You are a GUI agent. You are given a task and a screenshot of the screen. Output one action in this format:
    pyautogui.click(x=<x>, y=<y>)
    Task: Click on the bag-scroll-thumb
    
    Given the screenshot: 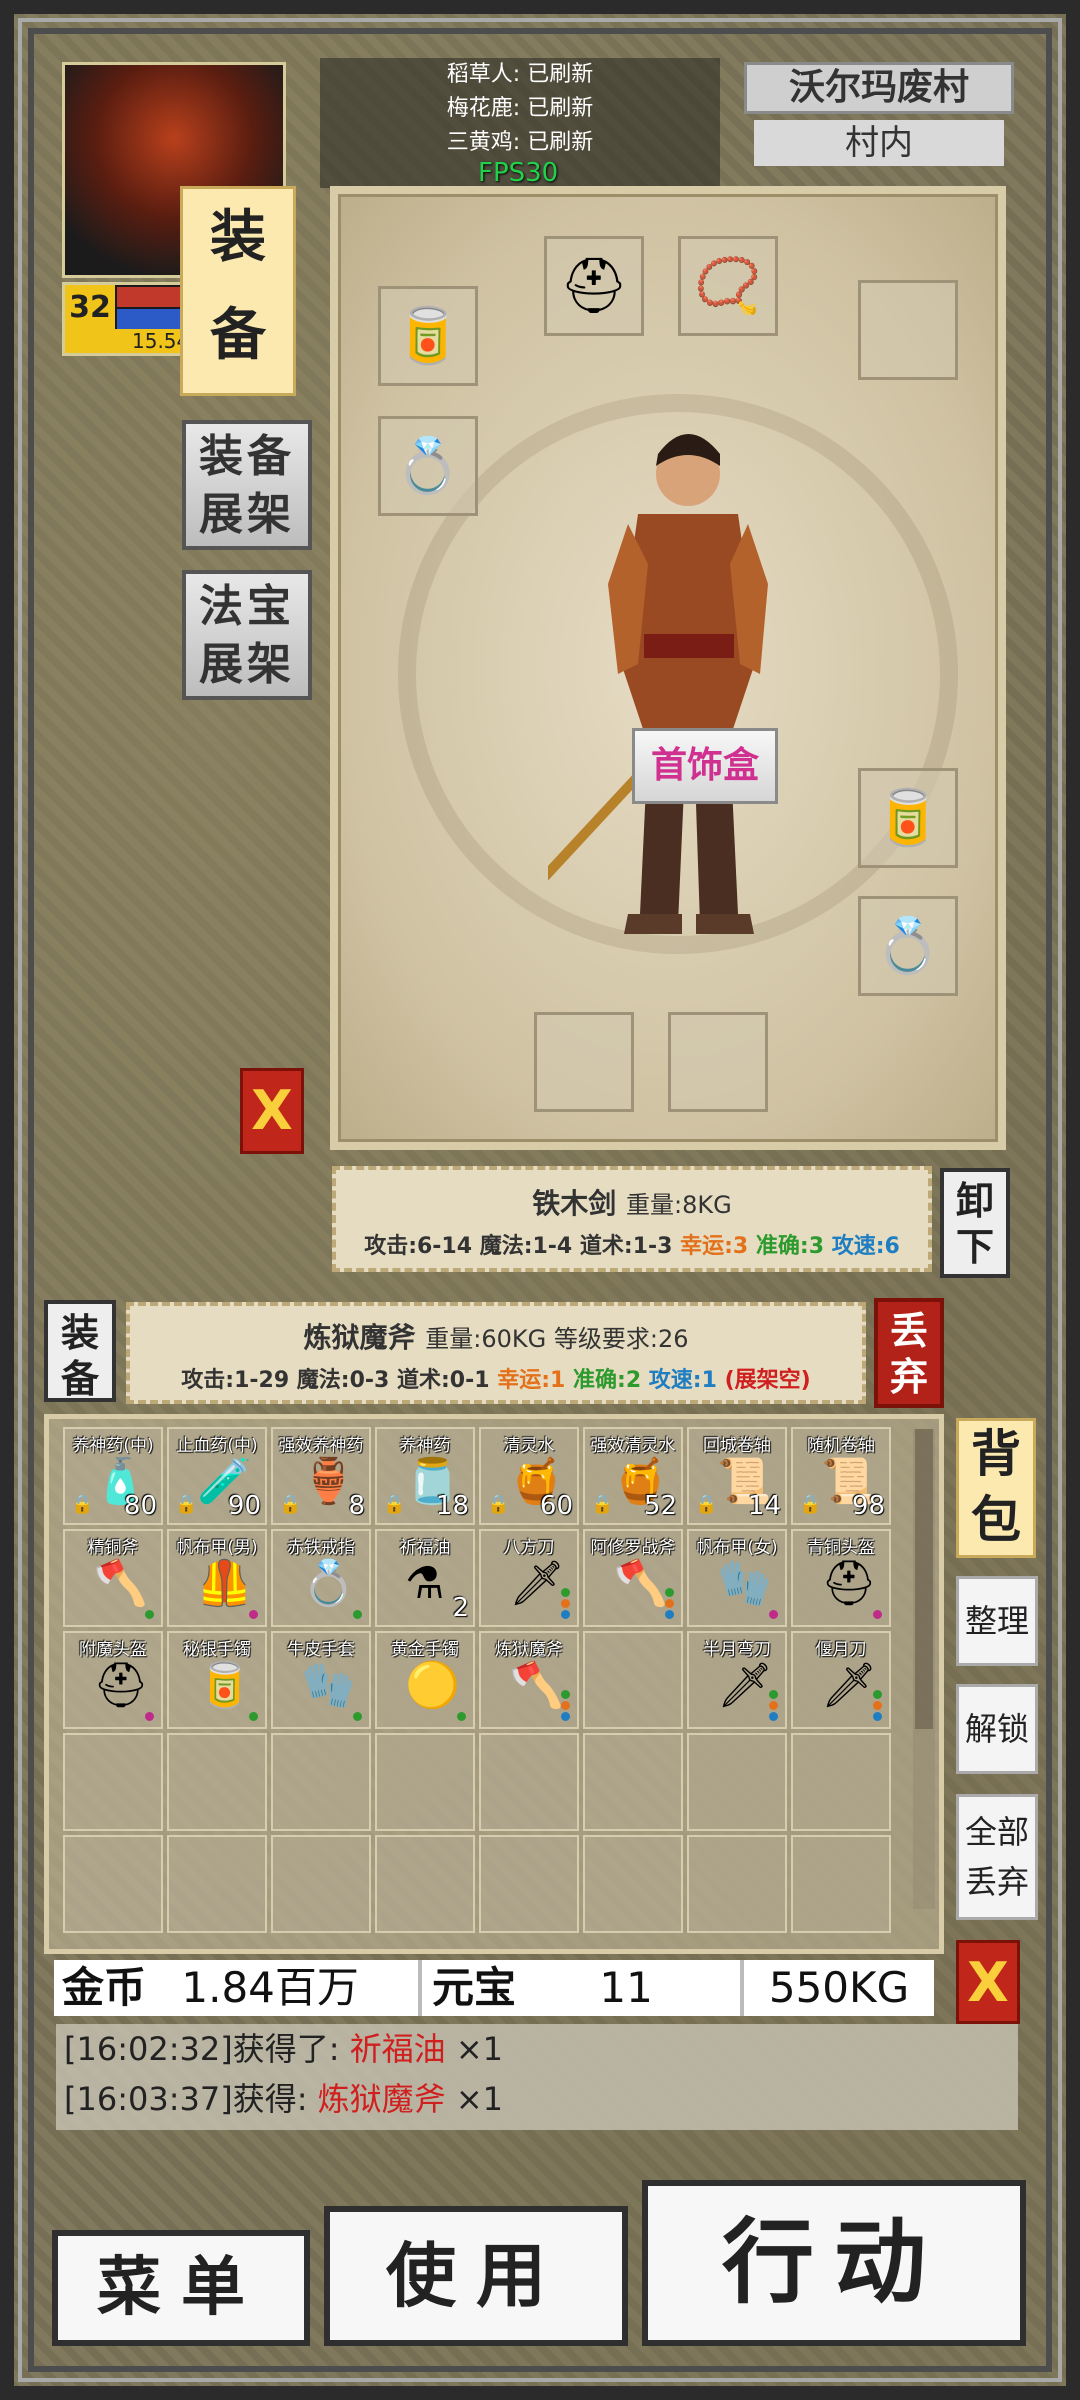 What is the action you would take?
    pyautogui.click(x=924, y=1579)
    